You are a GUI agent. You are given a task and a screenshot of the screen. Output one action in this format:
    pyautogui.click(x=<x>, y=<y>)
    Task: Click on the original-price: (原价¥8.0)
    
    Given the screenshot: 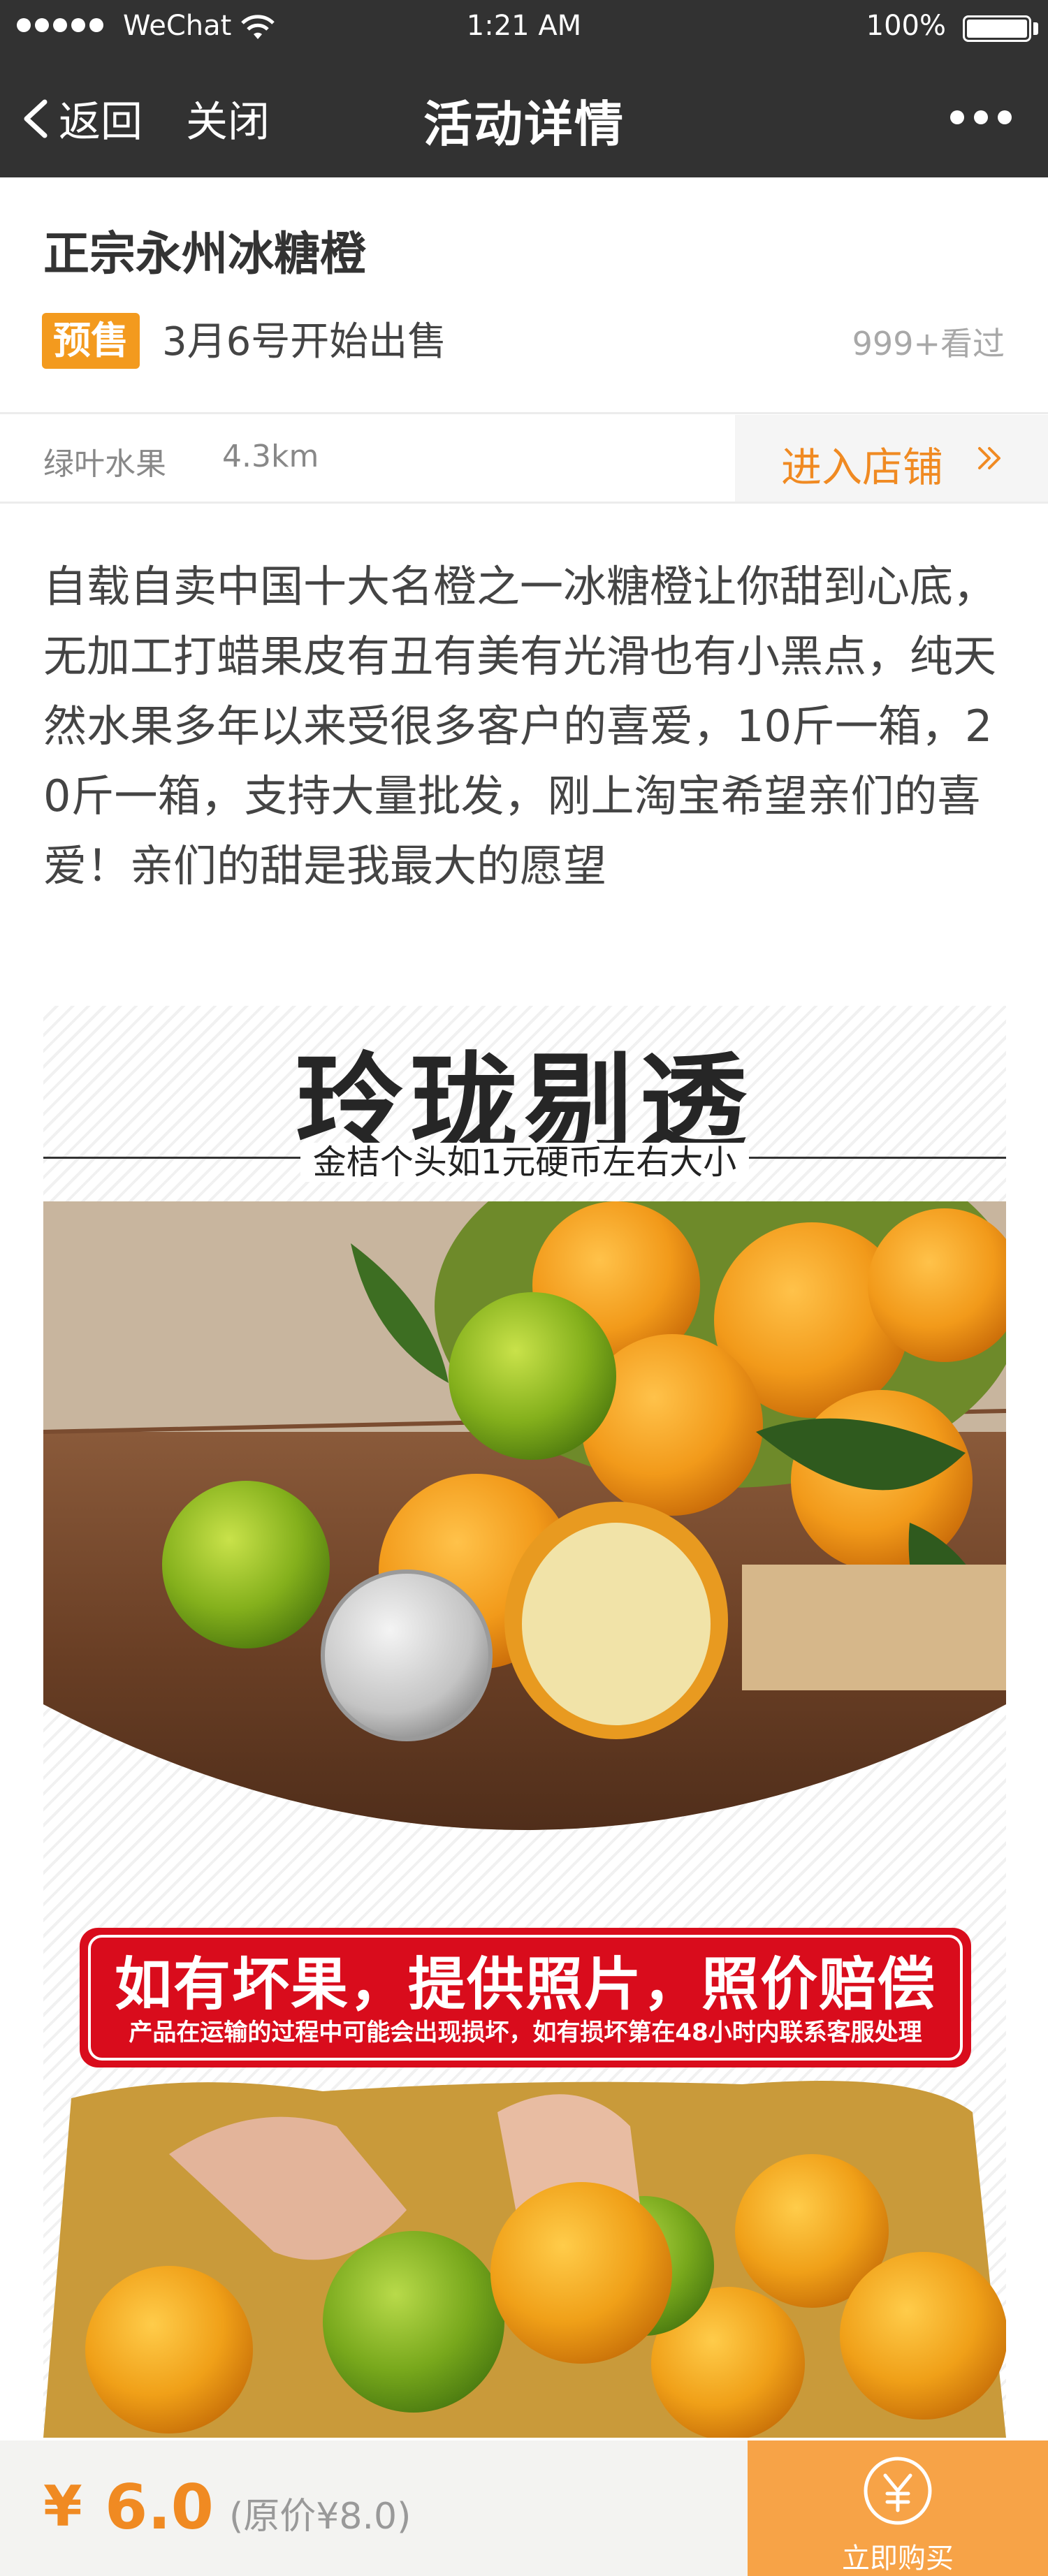 What is the action you would take?
    pyautogui.click(x=320, y=2517)
    